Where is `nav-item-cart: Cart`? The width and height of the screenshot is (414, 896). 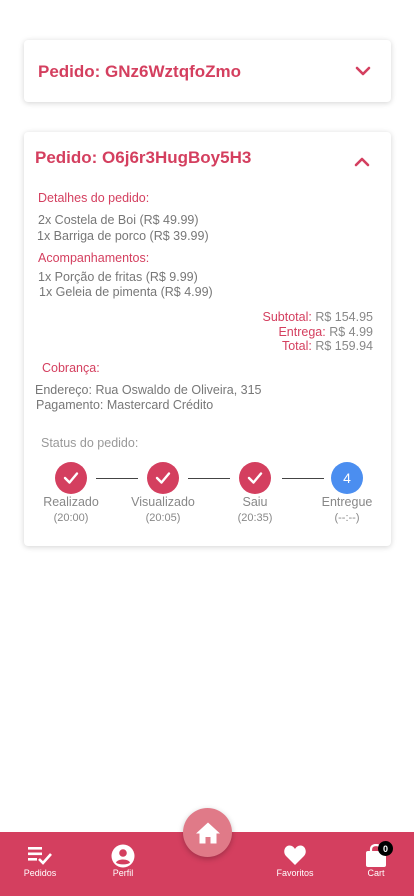
nav-item-cart: Cart is located at coordinates (376, 864).